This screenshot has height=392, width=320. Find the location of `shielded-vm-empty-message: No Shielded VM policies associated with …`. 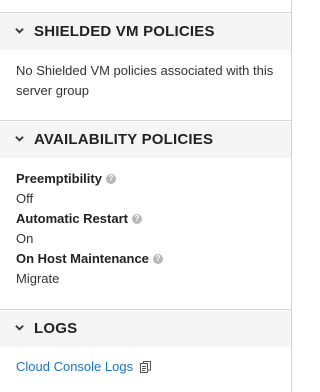

shielded-vm-empty-message: No Shielded VM policies associated with … is located at coordinates (145, 80).